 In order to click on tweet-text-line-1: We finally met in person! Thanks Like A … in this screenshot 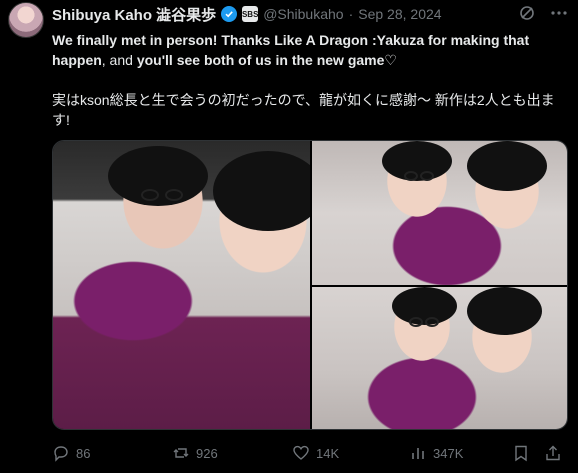, I will do `click(307, 50)`.